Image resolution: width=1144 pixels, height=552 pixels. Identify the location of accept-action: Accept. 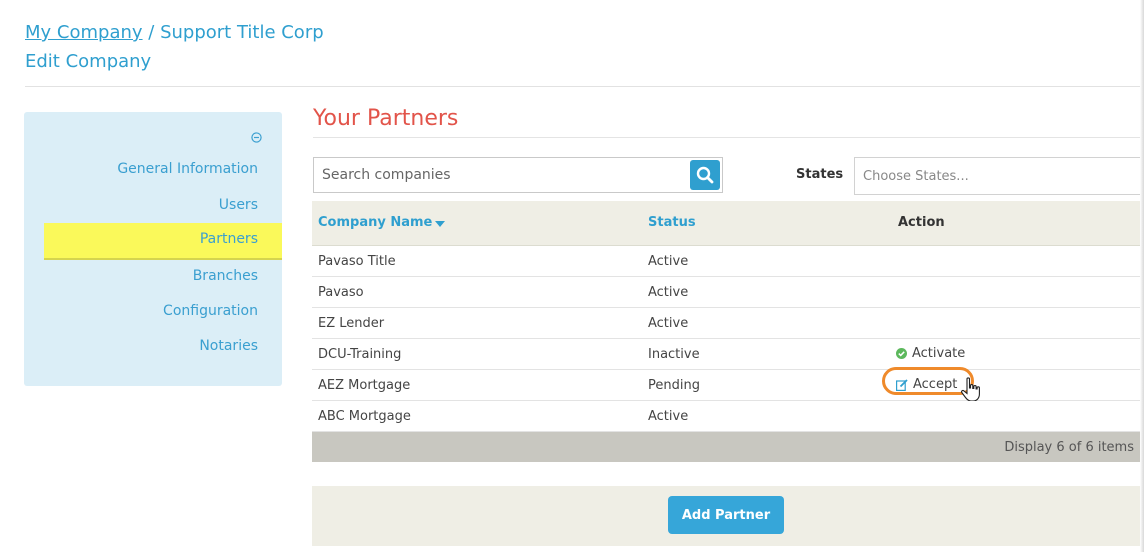
(926, 384).